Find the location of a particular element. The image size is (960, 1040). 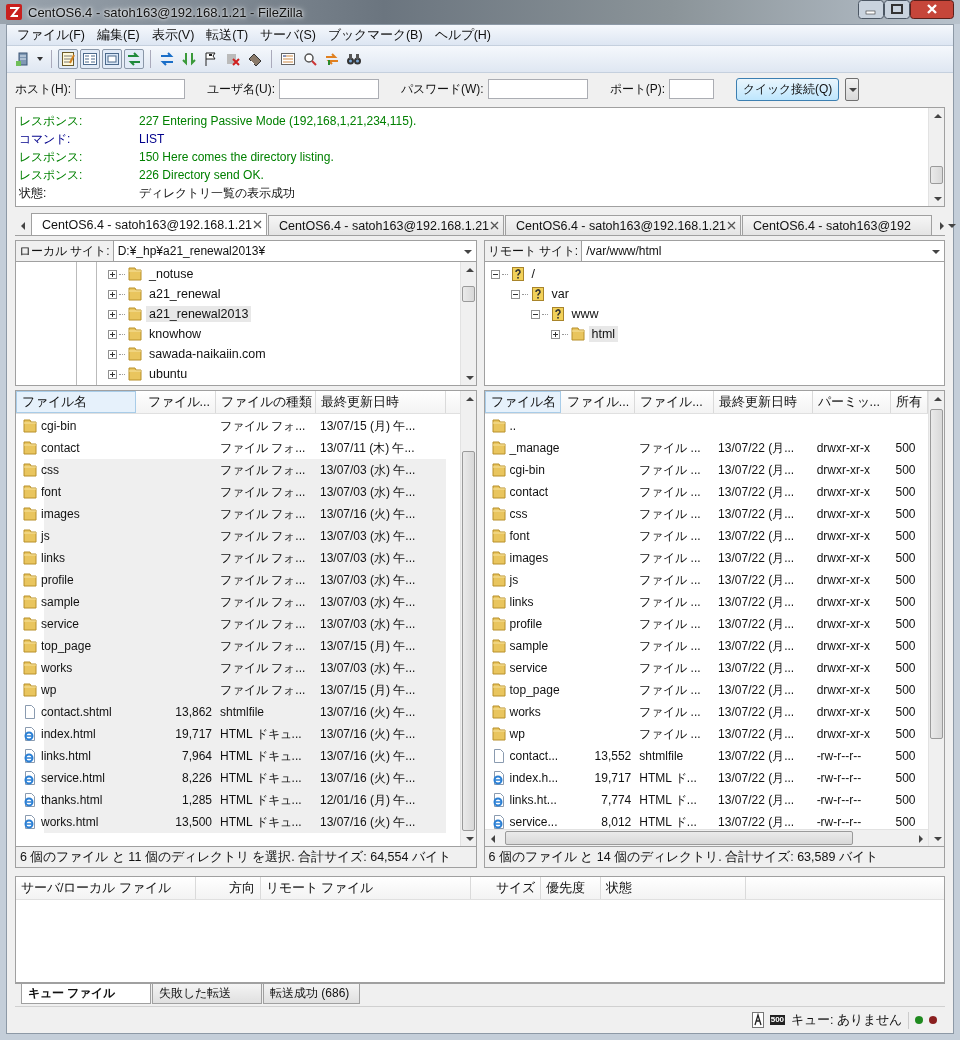

menu-item: ヘルプ(H) is located at coordinates (462, 35).